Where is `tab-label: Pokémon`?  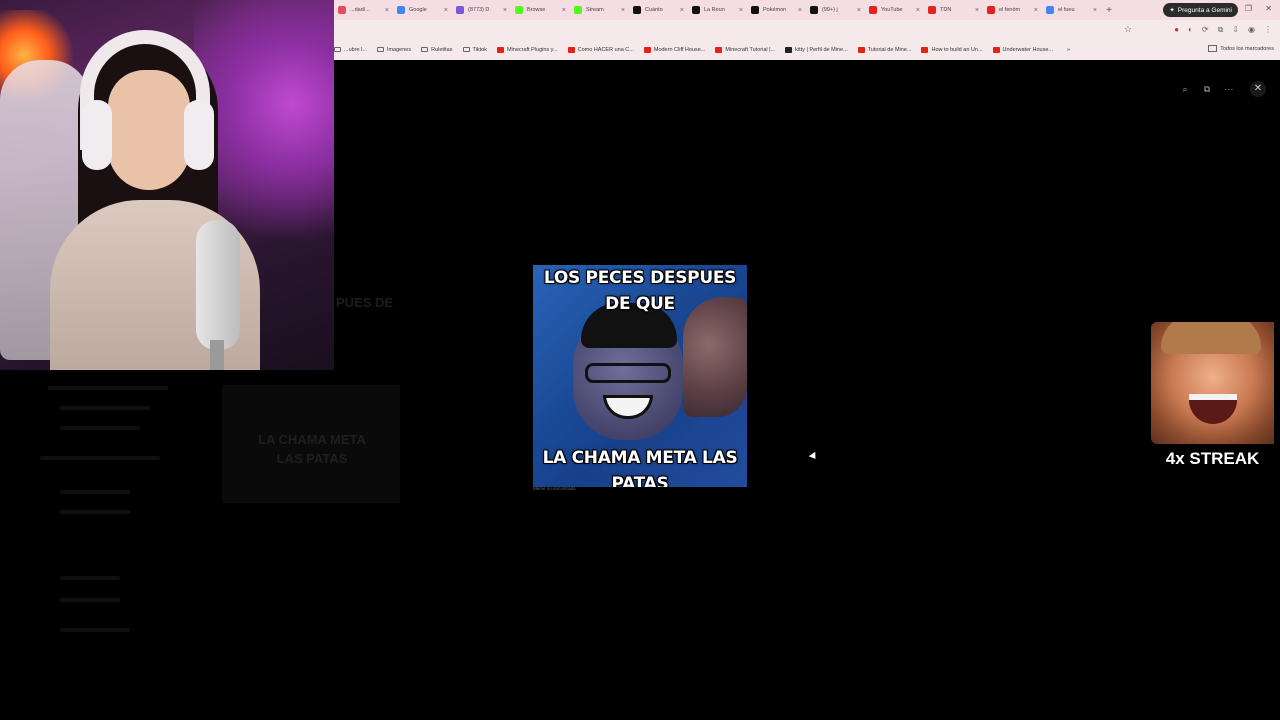
tab-label: Pokémon is located at coordinates (775, 10).